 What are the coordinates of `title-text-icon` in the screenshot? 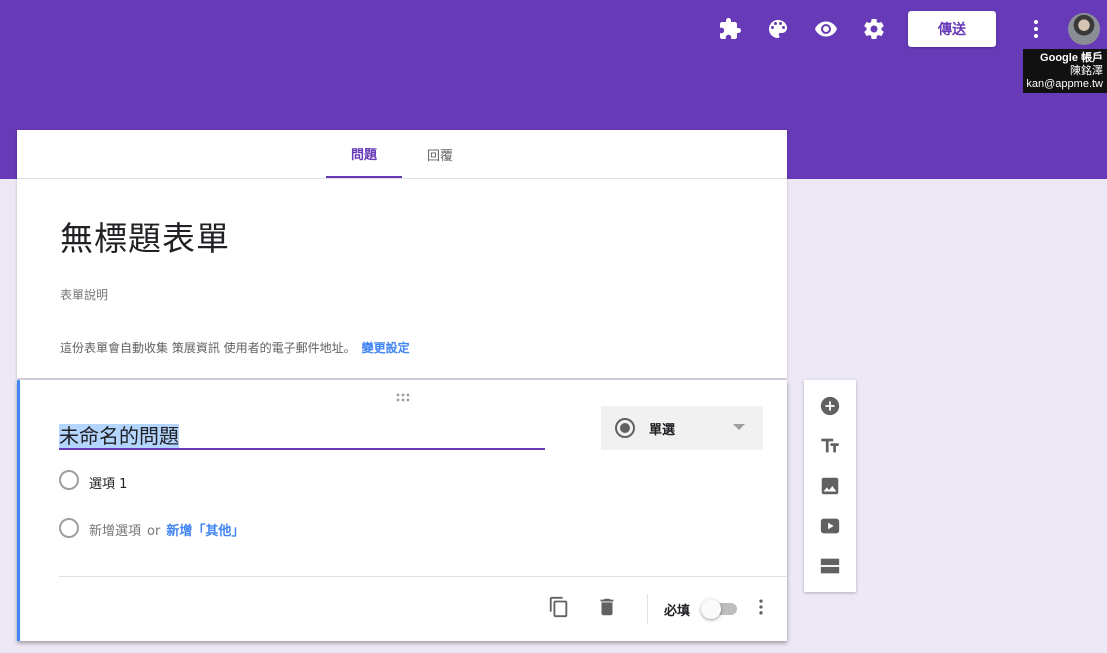 It's located at (830, 446).